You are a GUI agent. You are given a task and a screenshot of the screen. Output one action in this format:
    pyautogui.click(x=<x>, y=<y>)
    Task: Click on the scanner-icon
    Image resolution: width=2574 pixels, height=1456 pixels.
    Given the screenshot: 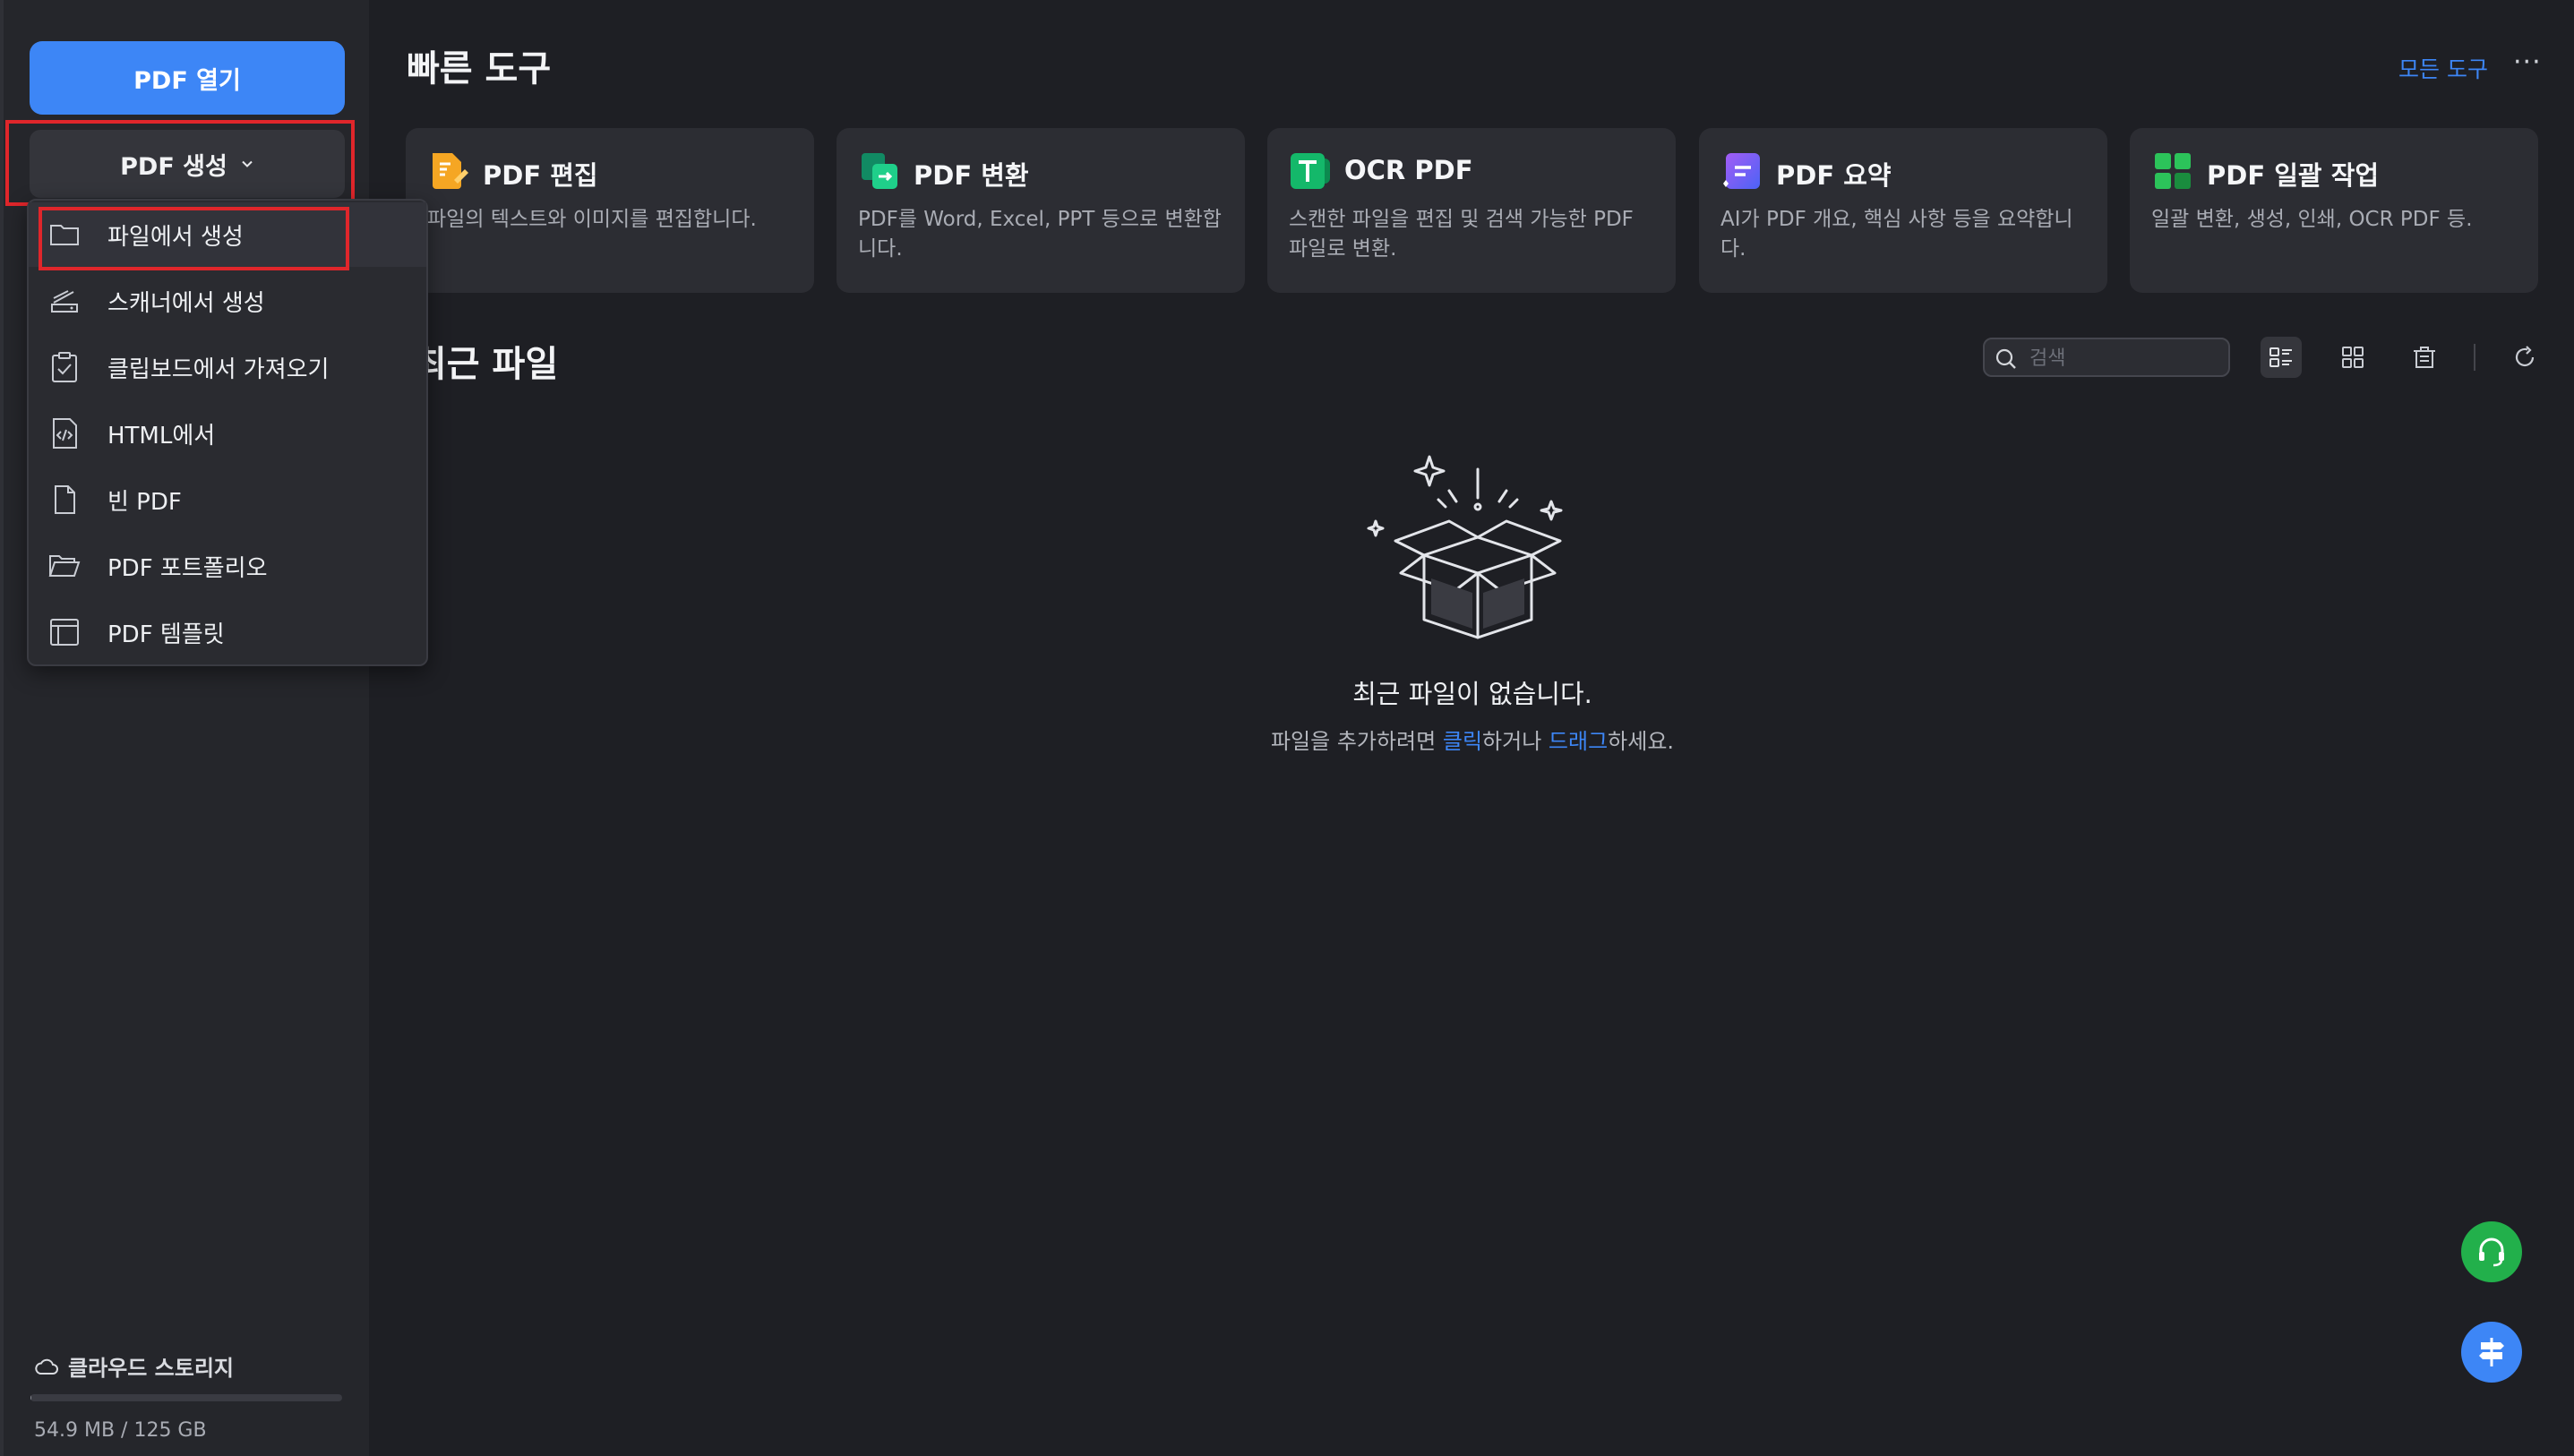 What is the action you would take?
    pyautogui.click(x=64, y=301)
    